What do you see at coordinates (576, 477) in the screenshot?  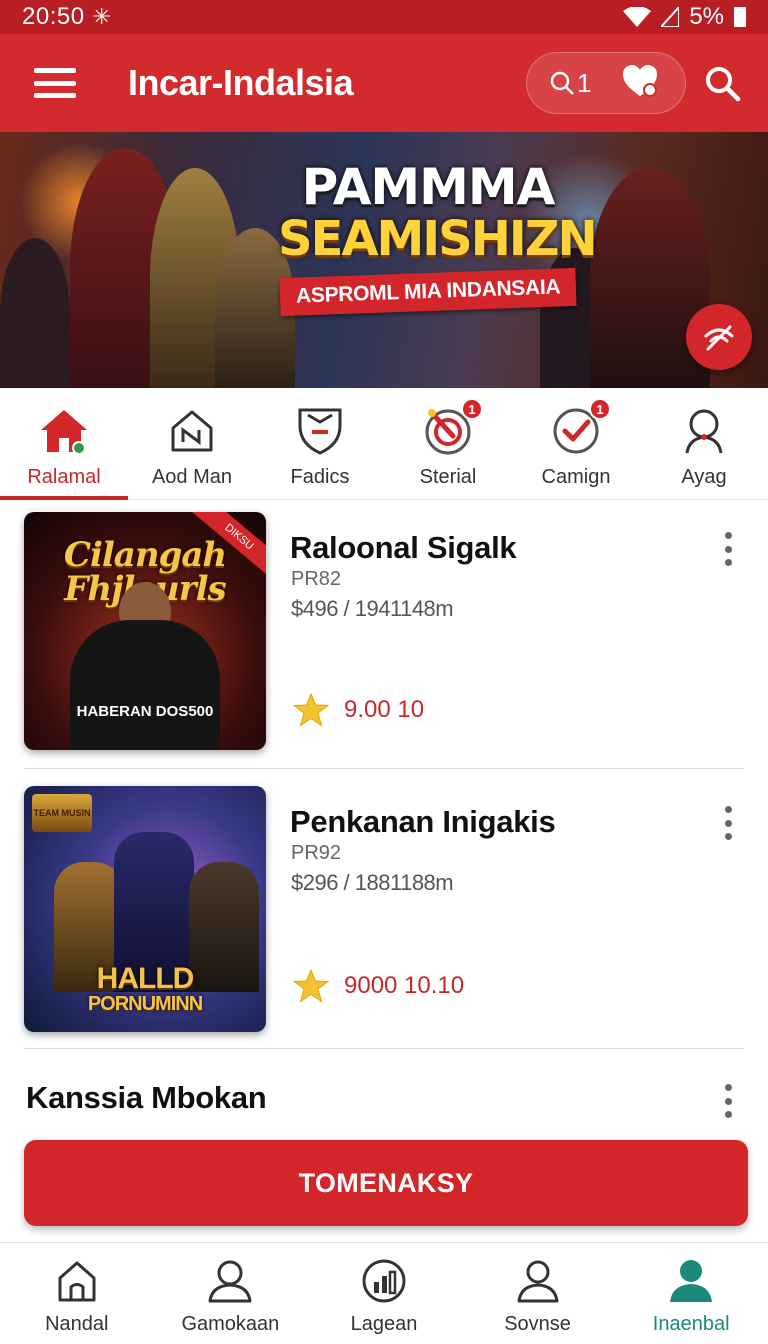 I see `tab-label: Camign` at bounding box center [576, 477].